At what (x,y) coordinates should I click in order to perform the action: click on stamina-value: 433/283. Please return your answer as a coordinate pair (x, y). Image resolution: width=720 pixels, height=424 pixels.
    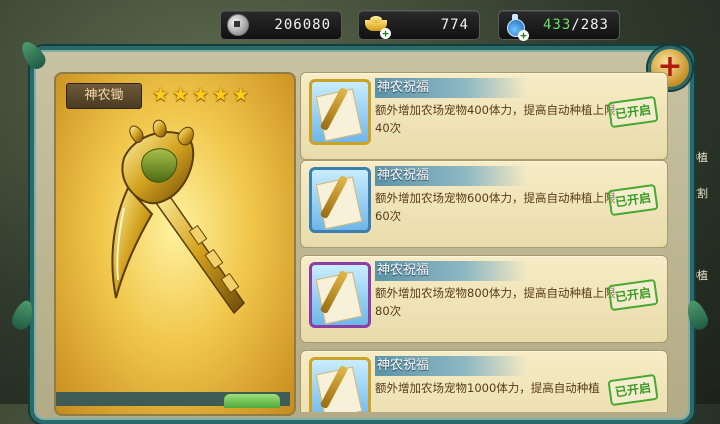
    Looking at the image, I should click on (575, 25).